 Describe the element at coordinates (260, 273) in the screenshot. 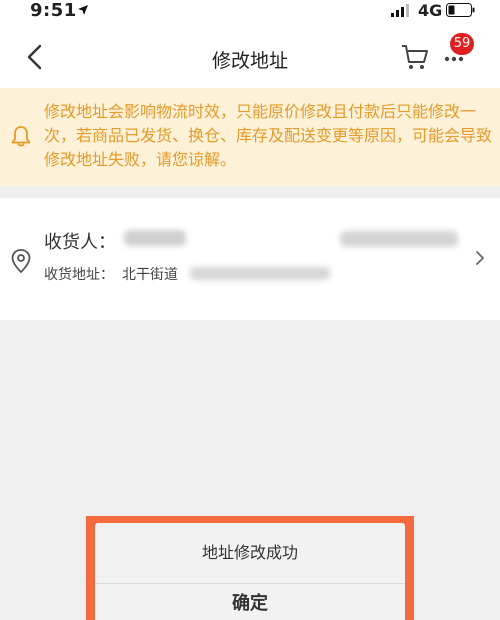

I see `address-detail-redacted` at that location.